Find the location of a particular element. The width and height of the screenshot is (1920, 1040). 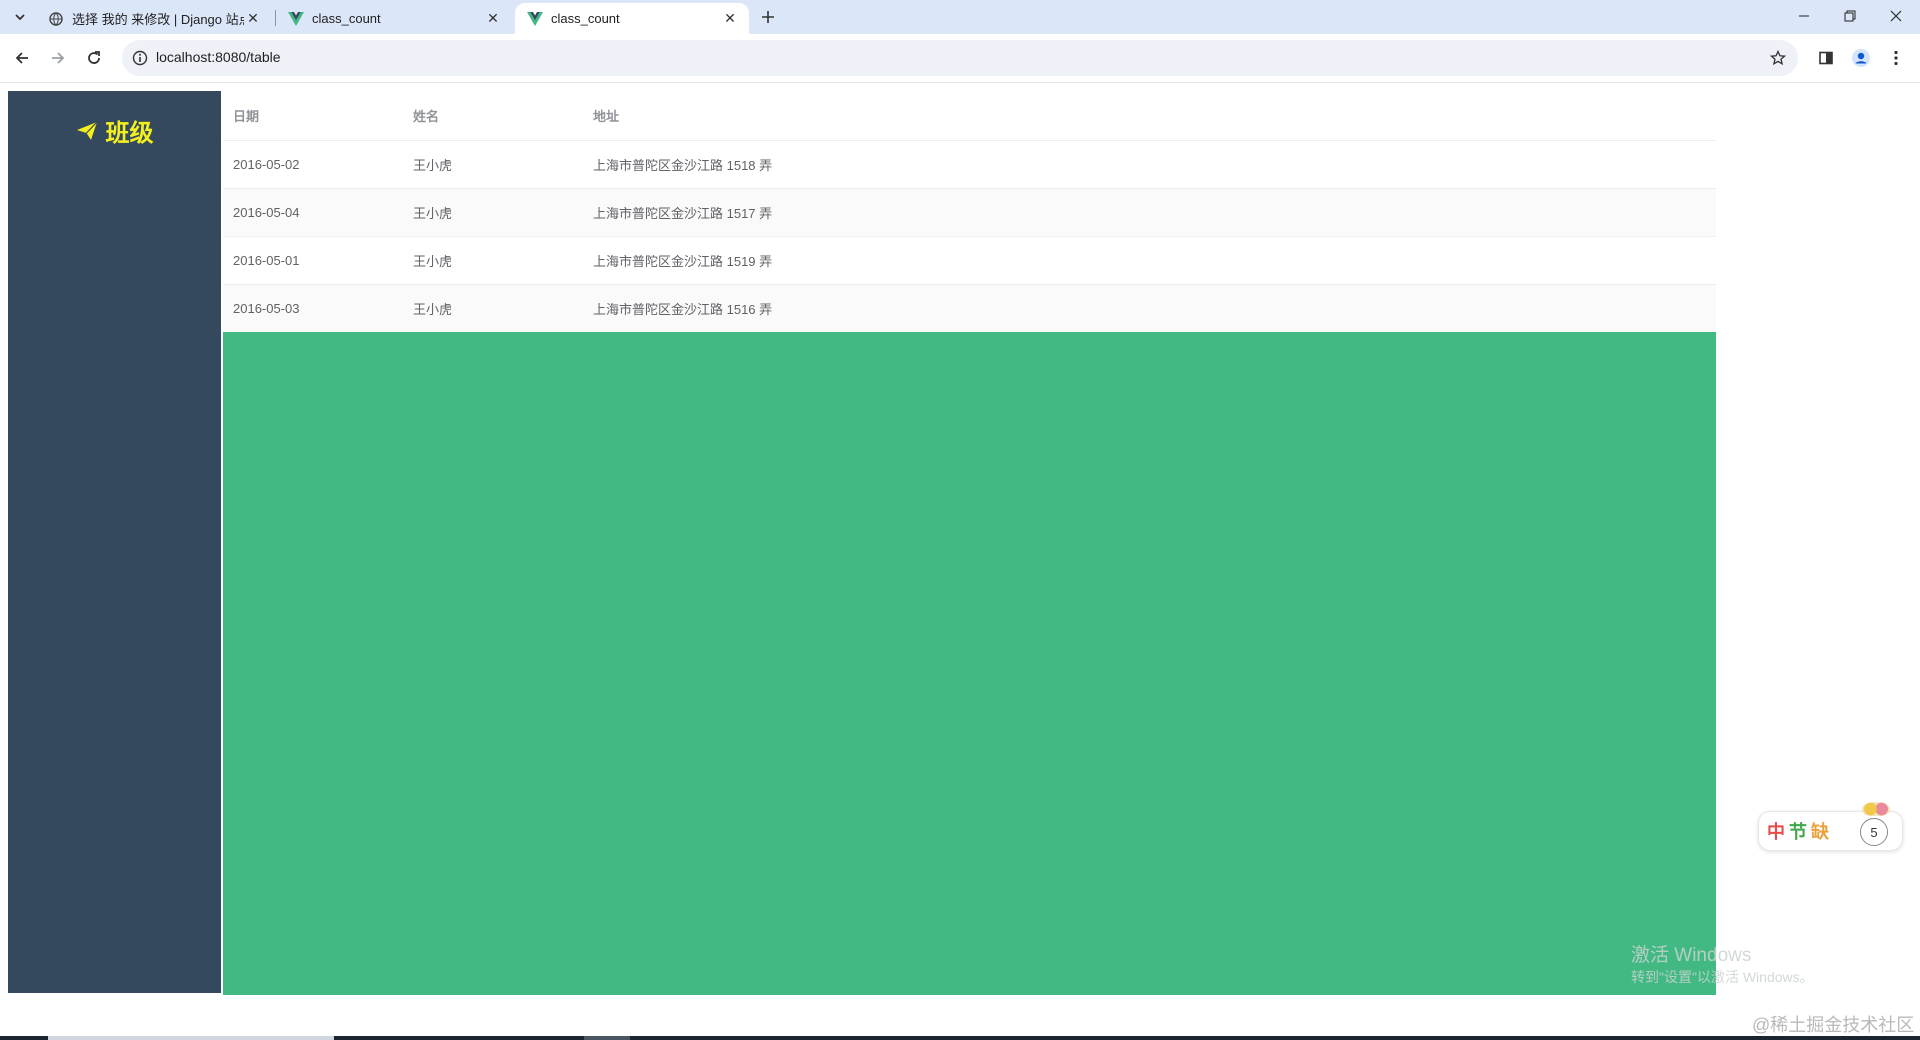

flower-decoration-icon is located at coordinates (1876, 809).